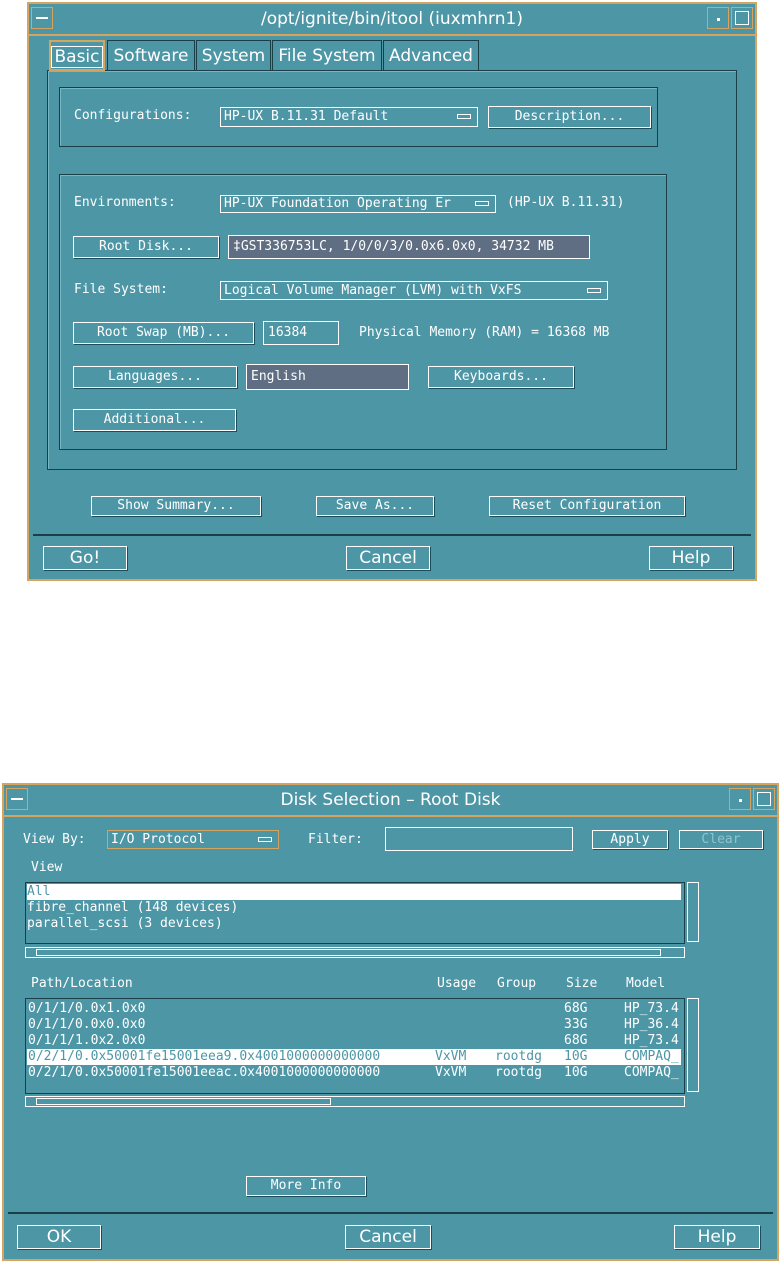  What do you see at coordinates (581, 983) in the screenshot?
I see `column-header-size: Size` at bounding box center [581, 983].